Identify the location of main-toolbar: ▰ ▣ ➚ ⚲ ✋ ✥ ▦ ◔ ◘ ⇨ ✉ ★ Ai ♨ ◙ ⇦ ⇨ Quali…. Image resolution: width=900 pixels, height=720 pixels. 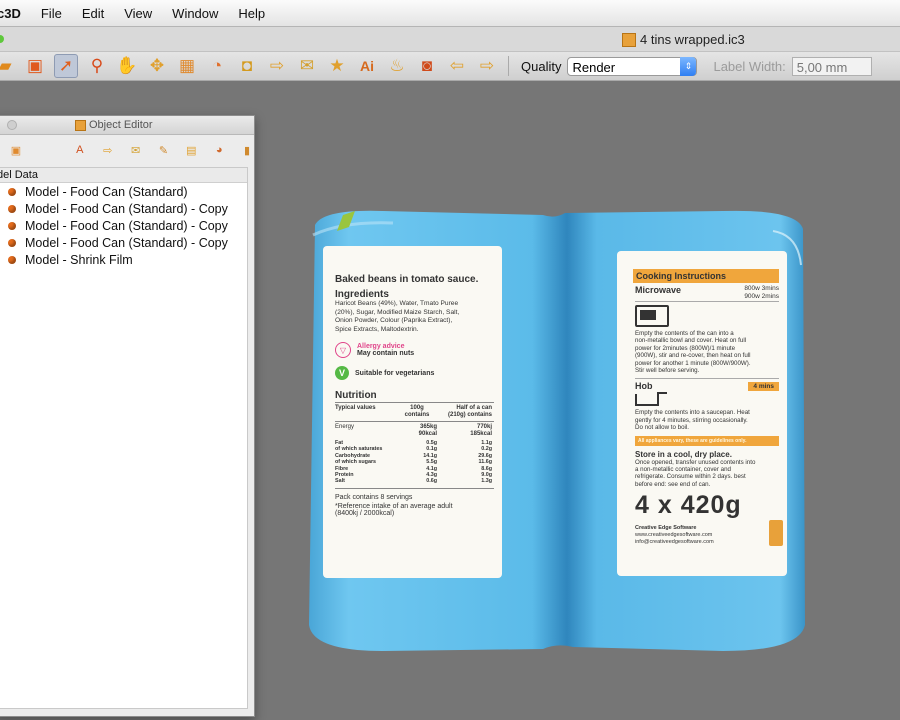
(450, 66).